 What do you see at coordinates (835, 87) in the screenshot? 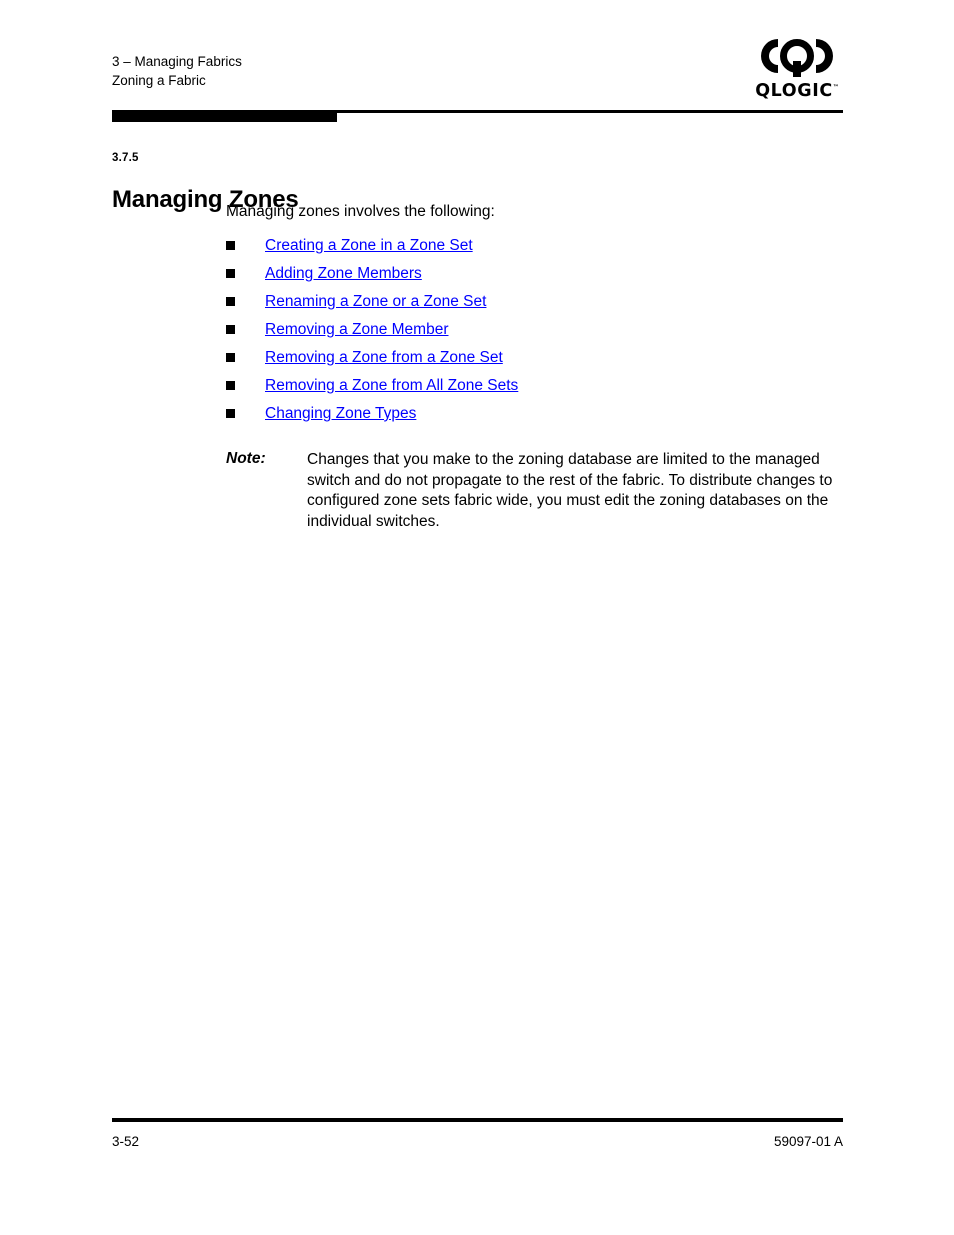
I see `trademark-symbol: ™` at bounding box center [835, 87].